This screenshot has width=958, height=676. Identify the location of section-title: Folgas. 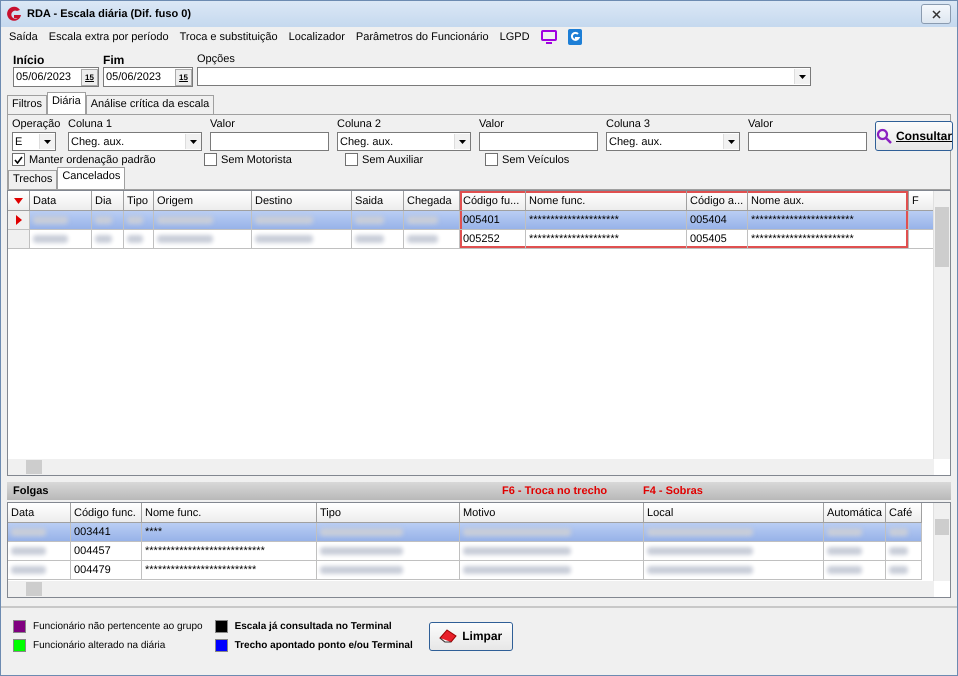
(30, 491).